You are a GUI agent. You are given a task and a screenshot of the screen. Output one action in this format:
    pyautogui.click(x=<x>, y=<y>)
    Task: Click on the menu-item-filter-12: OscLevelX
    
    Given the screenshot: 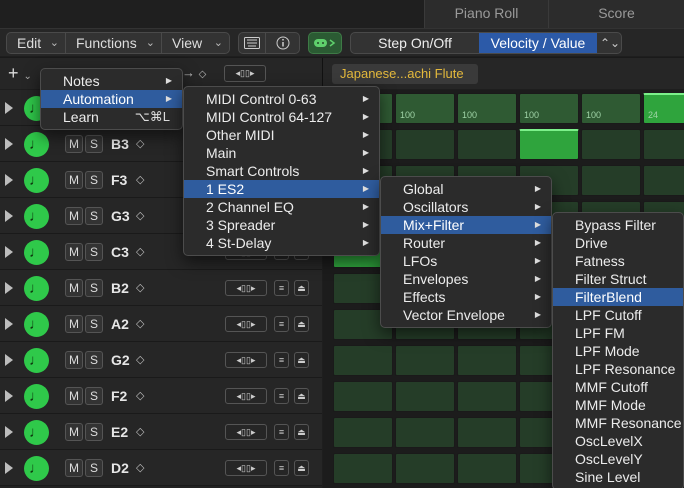 What is the action you would take?
    pyautogui.click(x=618, y=441)
    